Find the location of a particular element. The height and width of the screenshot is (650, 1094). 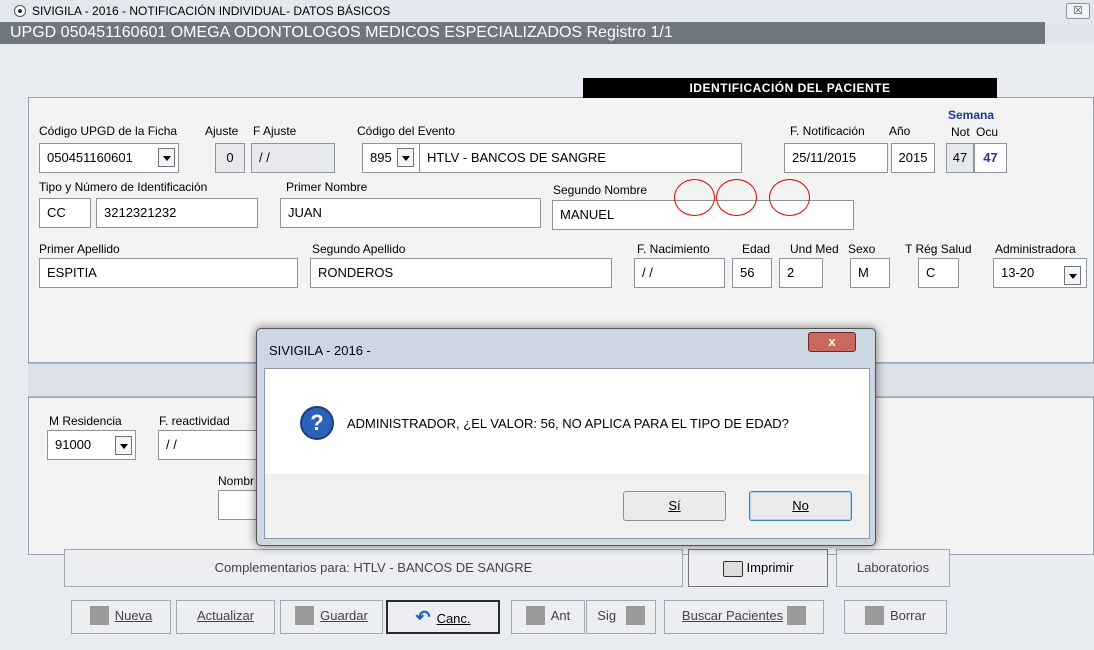

semana-ocu-field: 47 is located at coordinates (990, 158).